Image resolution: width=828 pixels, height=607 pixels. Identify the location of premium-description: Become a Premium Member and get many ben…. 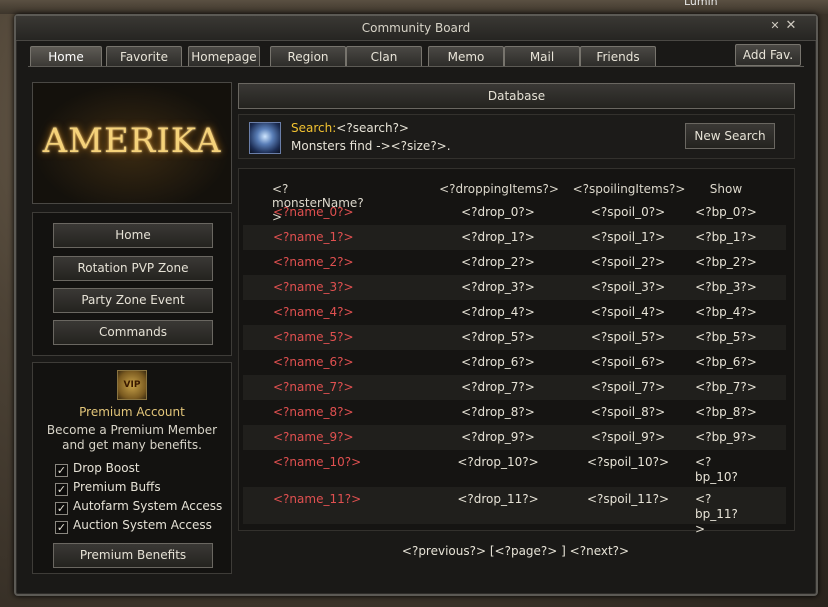
(132, 437).